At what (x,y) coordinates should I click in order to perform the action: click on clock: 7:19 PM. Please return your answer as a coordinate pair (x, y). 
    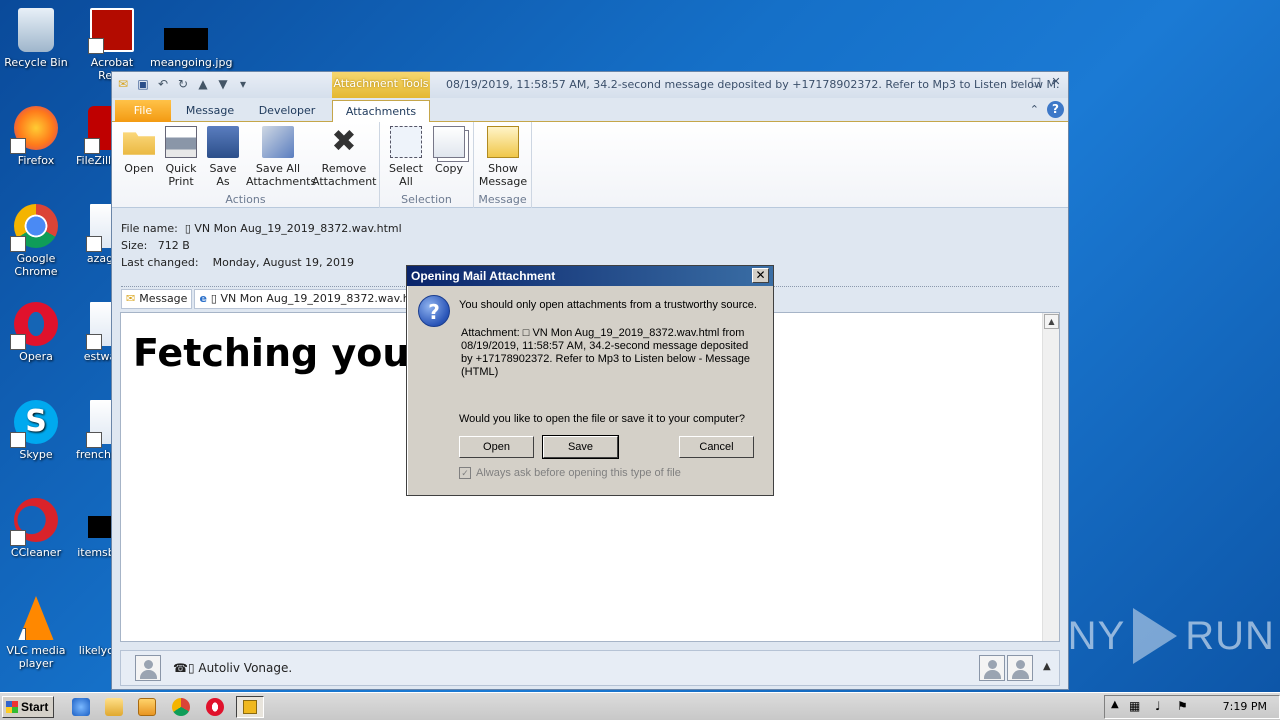
    Looking at the image, I should click on (1245, 706).